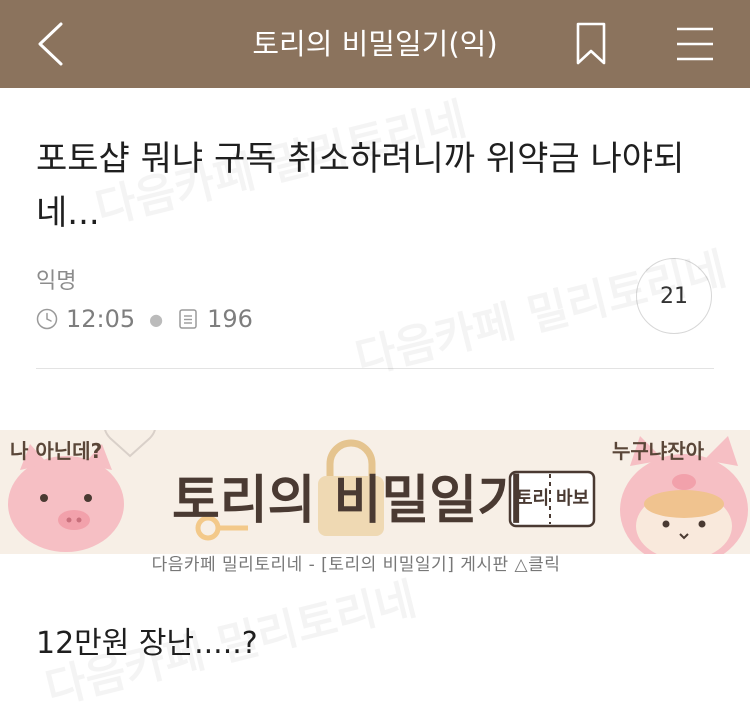 The image size is (750, 724). I want to click on chevron-left-icon, so click(50, 44).